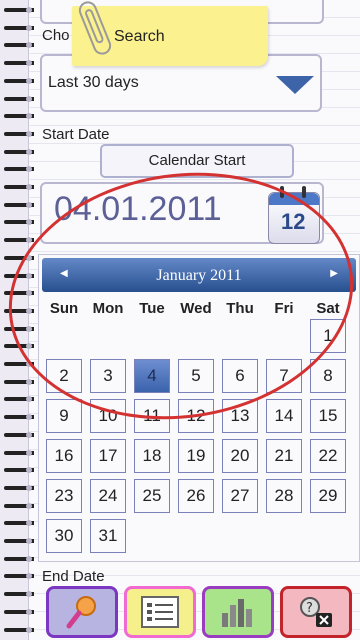 Image resolution: width=360 pixels, height=640 pixels. Describe the element at coordinates (328, 308) in the screenshot. I see `weekday-label: Sat` at that location.